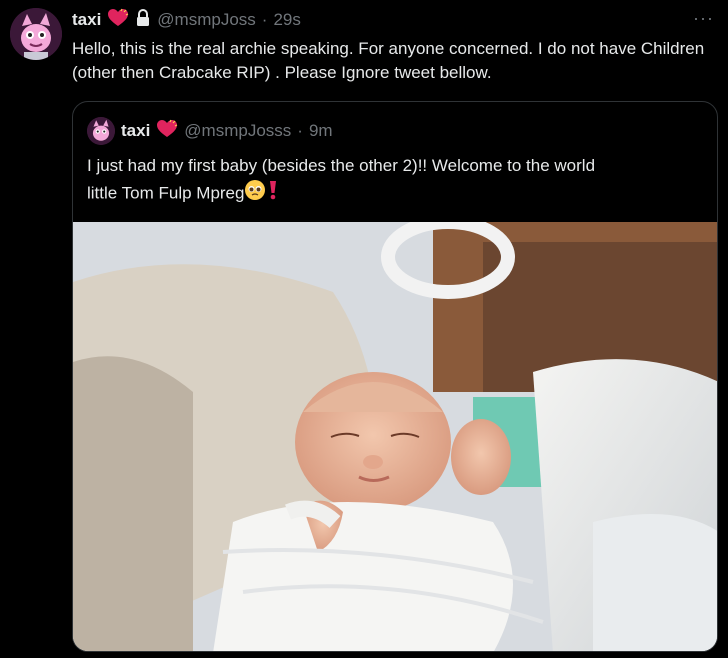 The image size is (728, 658). Describe the element at coordinates (118, 20) in the screenshot. I see `heart-badge-icon` at that location.